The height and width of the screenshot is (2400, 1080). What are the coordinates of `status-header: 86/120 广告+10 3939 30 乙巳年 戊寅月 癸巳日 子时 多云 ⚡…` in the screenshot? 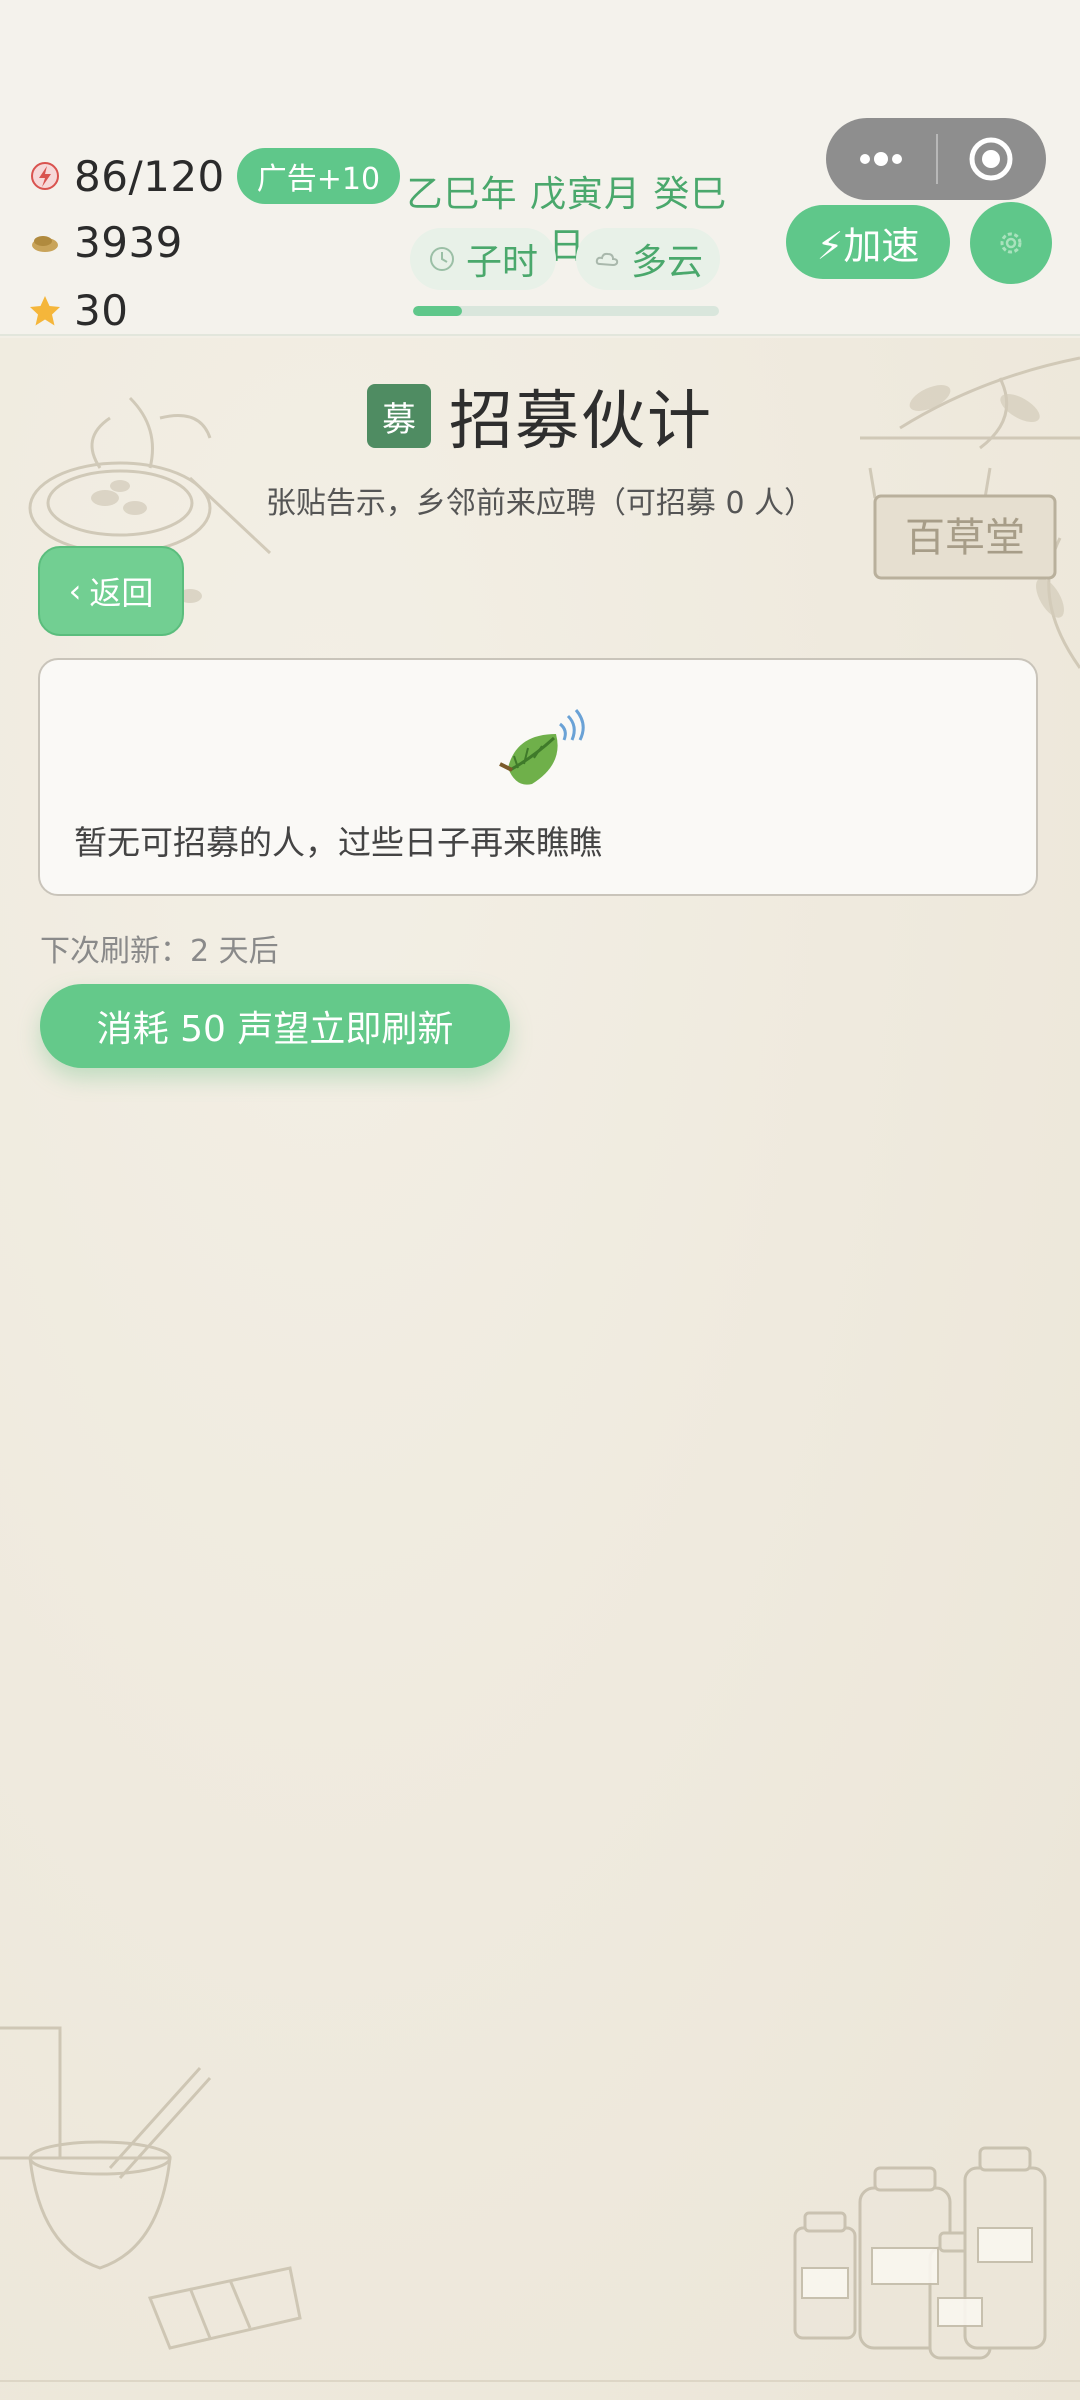 It's located at (540, 168).